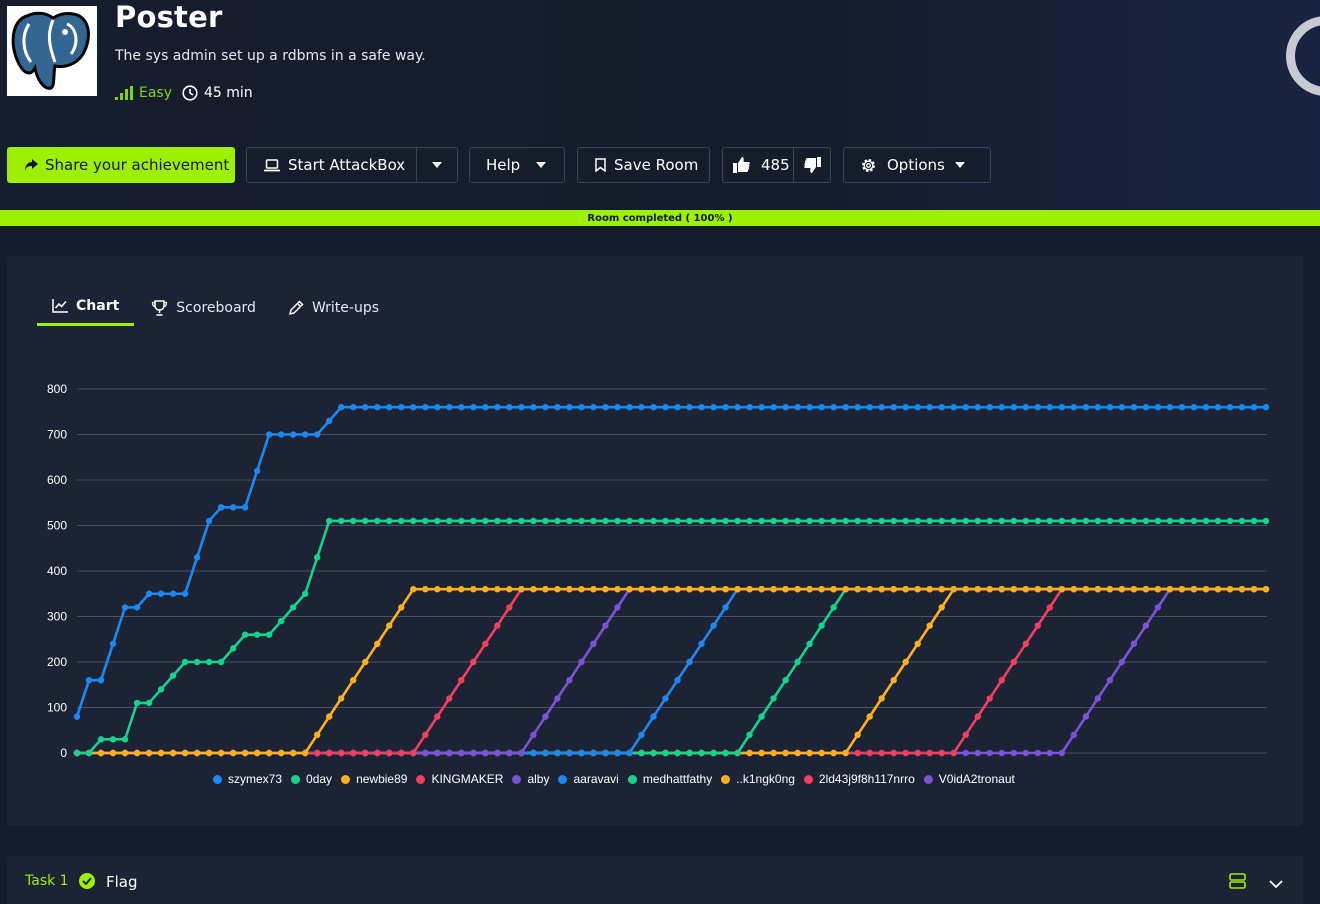 Image resolution: width=1320 pixels, height=904 pixels. I want to click on legend-item: 2ld43j9f8h117nrro, so click(859, 779).